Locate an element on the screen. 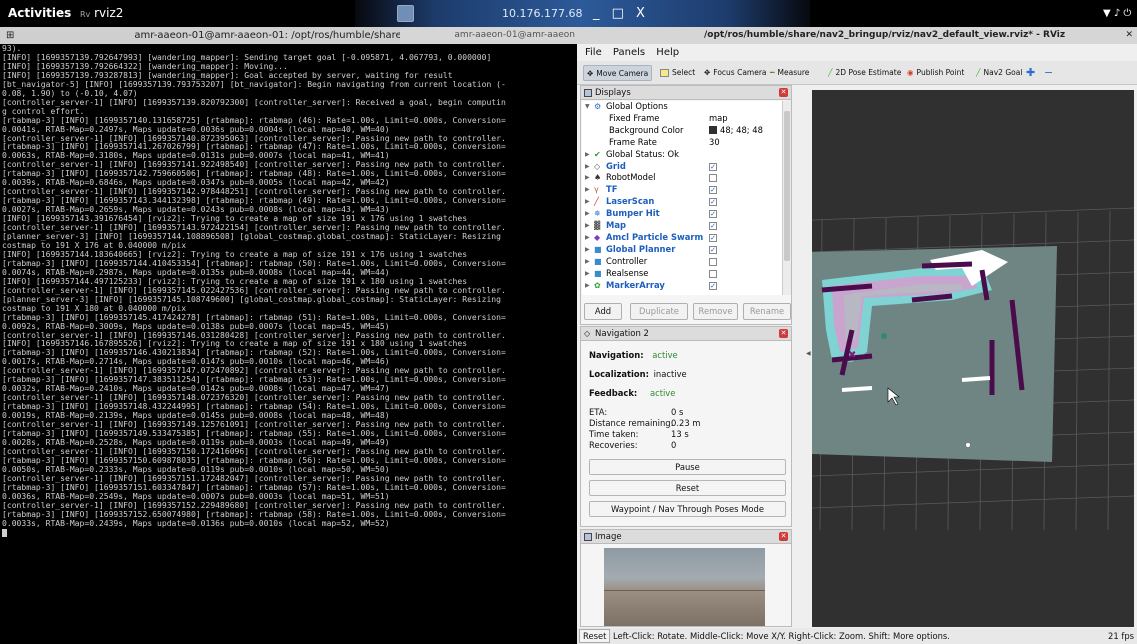 This screenshot has height=644, width=1137. displays-title: Displays ✕ is located at coordinates (686, 93).